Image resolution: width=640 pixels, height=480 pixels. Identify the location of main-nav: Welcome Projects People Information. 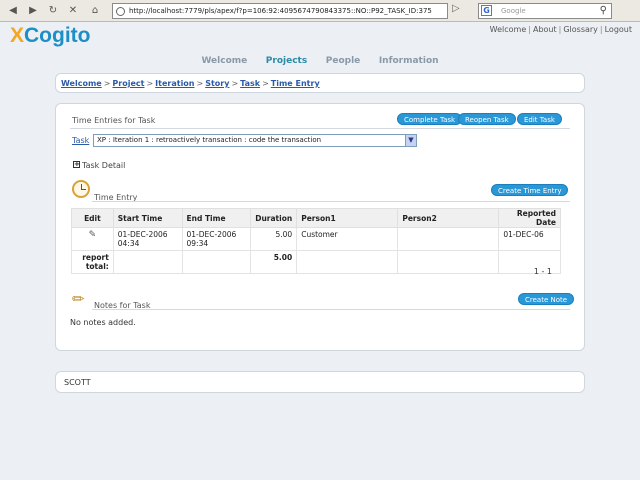
(320, 61).